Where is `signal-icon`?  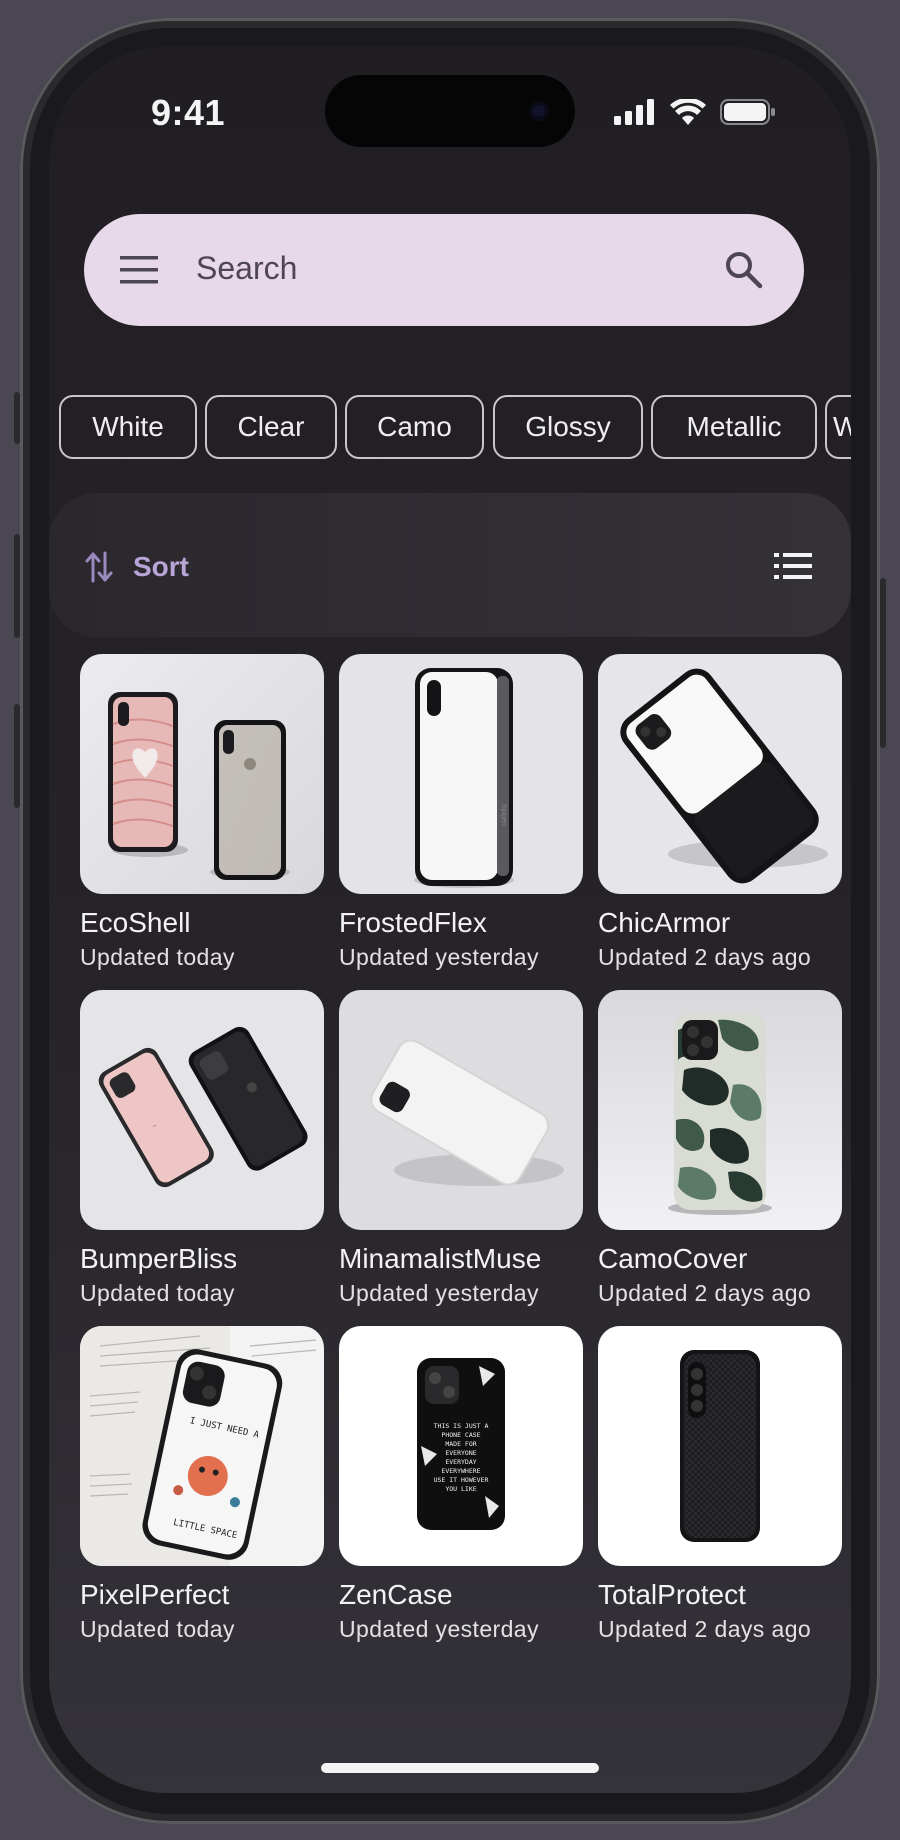 signal-icon is located at coordinates (634, 112).